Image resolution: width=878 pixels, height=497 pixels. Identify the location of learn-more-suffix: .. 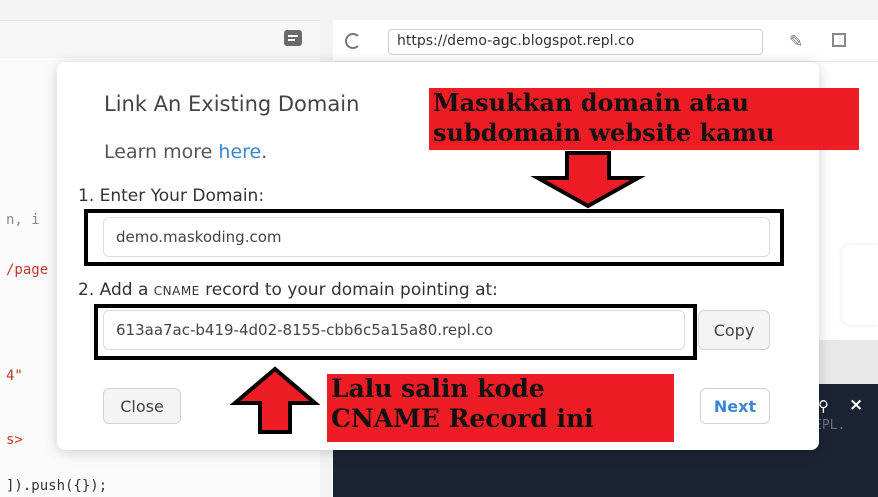
(264, 152).